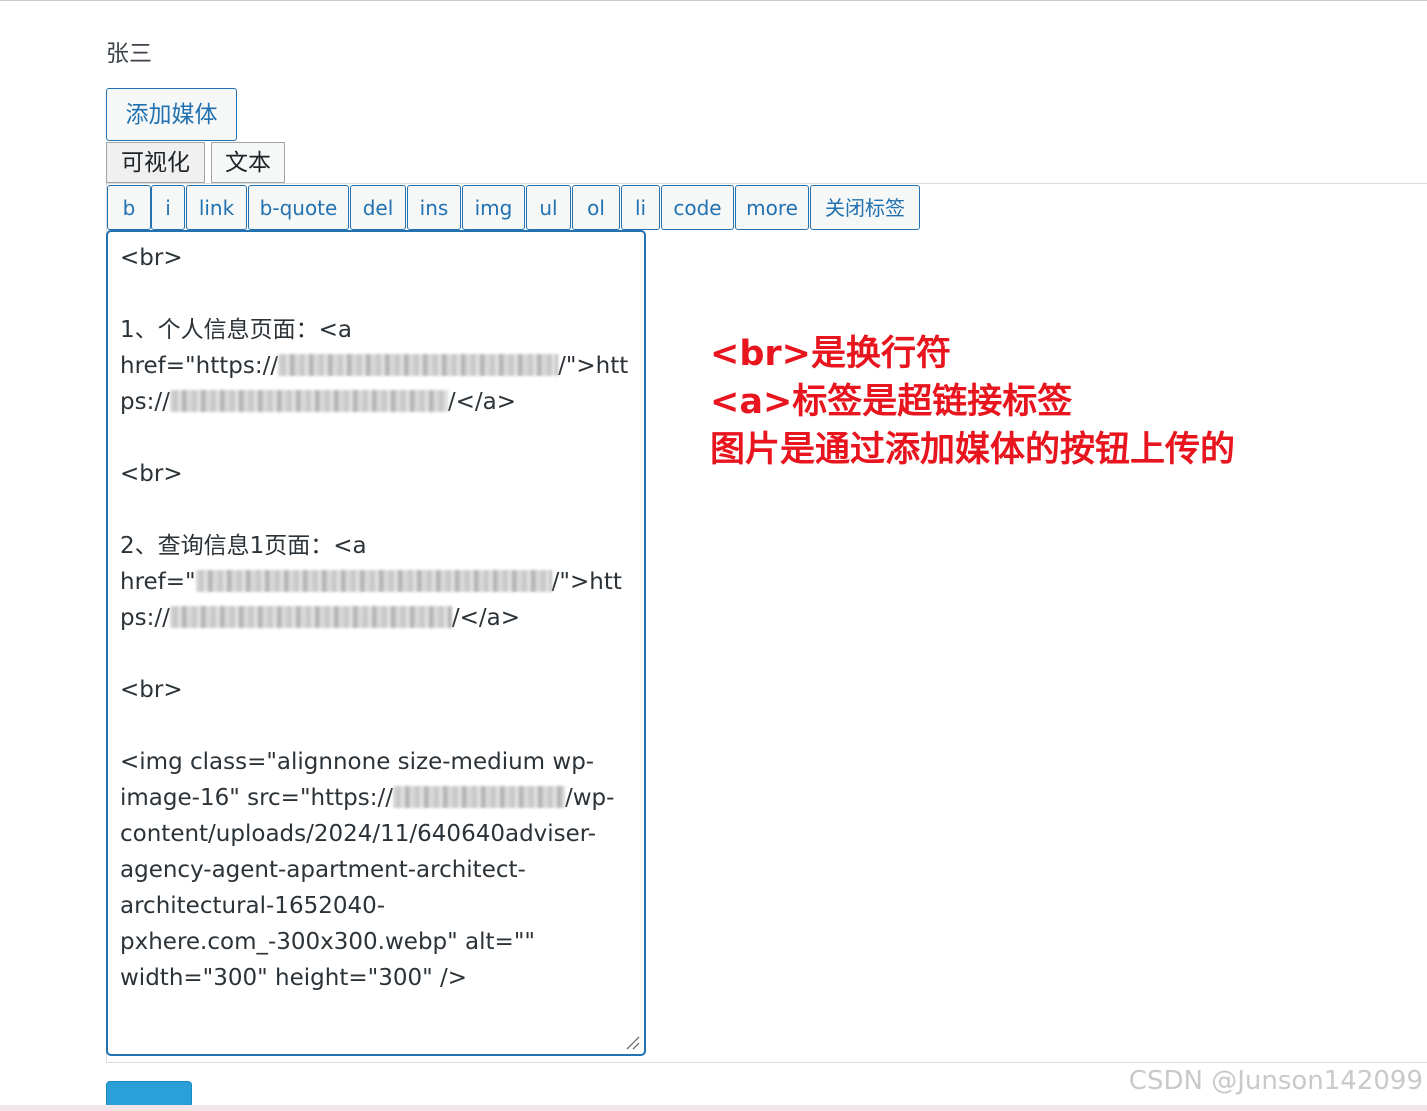  What do you see at coordinates (772, 207) in the screenshot?
I see `qt-more-button: more` at bounding box center [772, 207].